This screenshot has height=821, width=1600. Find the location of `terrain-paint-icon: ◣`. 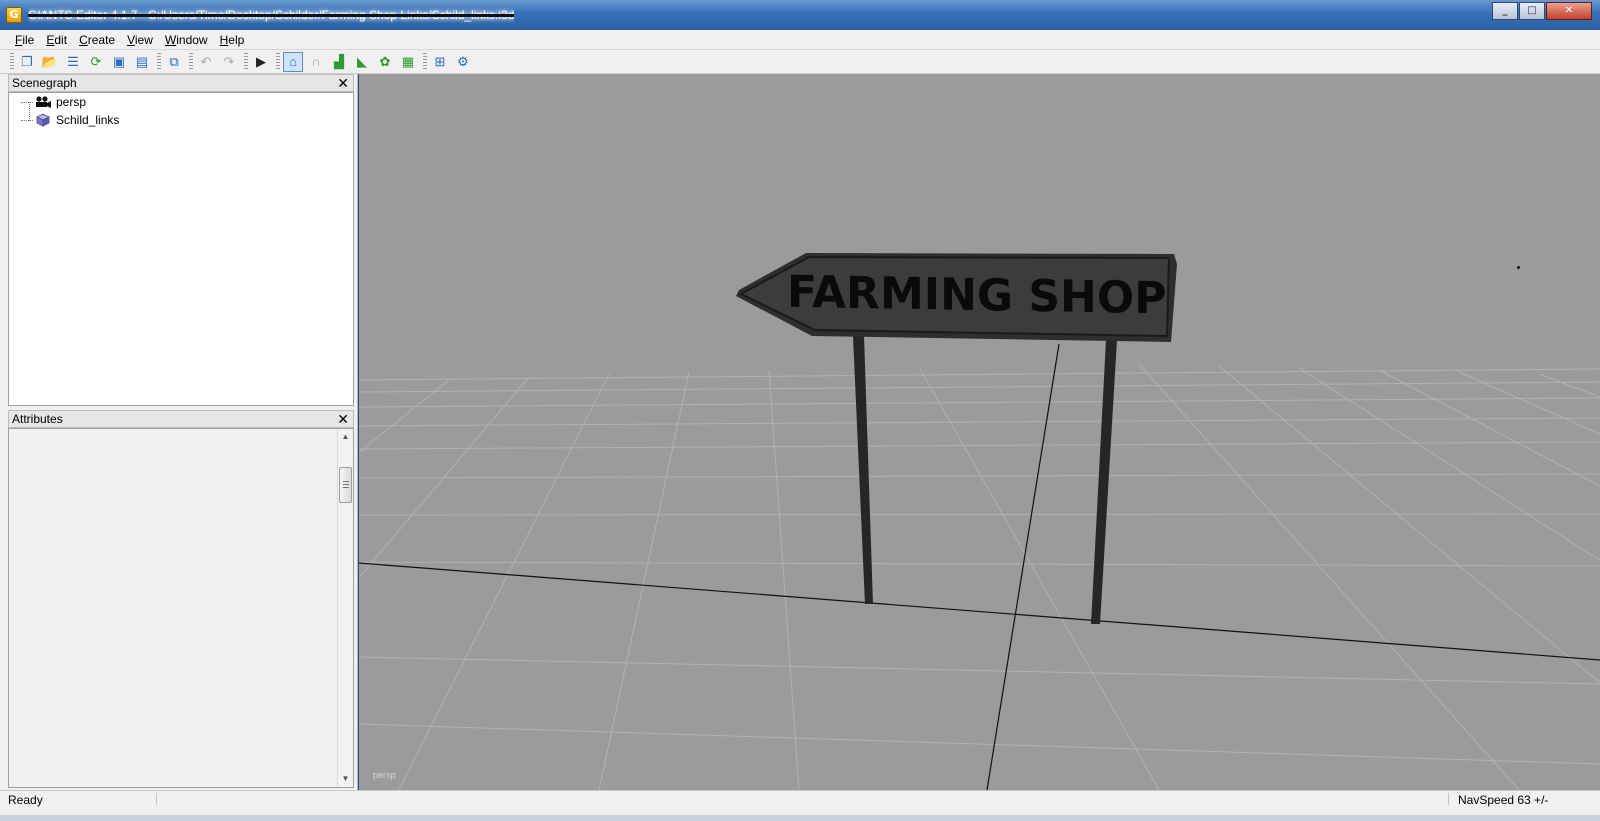

terrain-paint-icon: ◣ is located at coordinates (362, 62).